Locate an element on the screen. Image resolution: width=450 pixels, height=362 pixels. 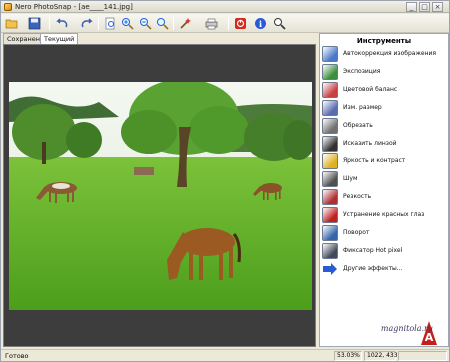
tool-label: Исказить линзой is located at coordinates (370, 143).